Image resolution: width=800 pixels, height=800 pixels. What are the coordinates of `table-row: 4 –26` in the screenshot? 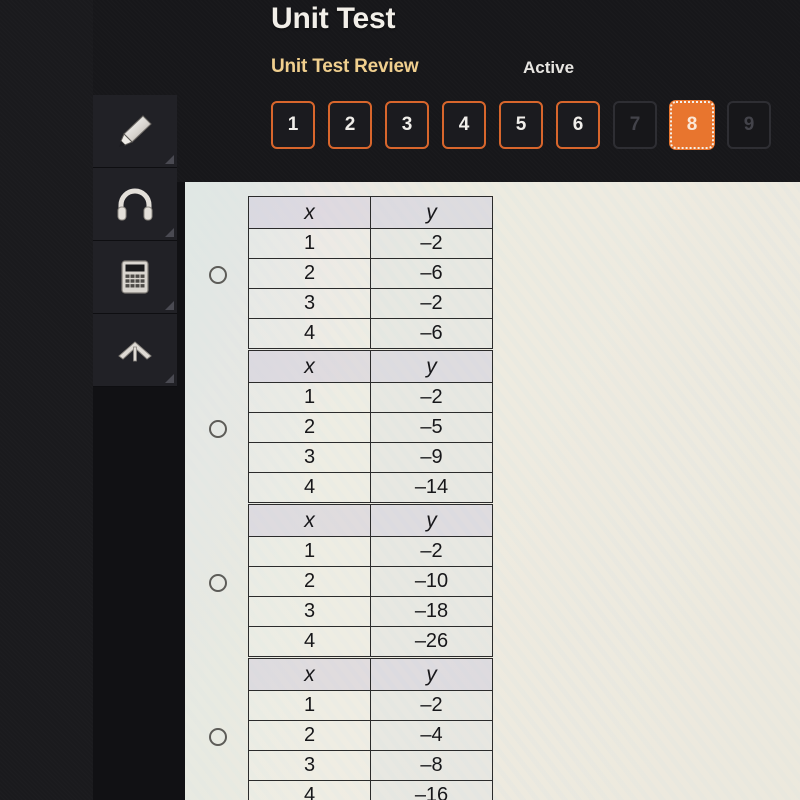 It's located at (370, 641).